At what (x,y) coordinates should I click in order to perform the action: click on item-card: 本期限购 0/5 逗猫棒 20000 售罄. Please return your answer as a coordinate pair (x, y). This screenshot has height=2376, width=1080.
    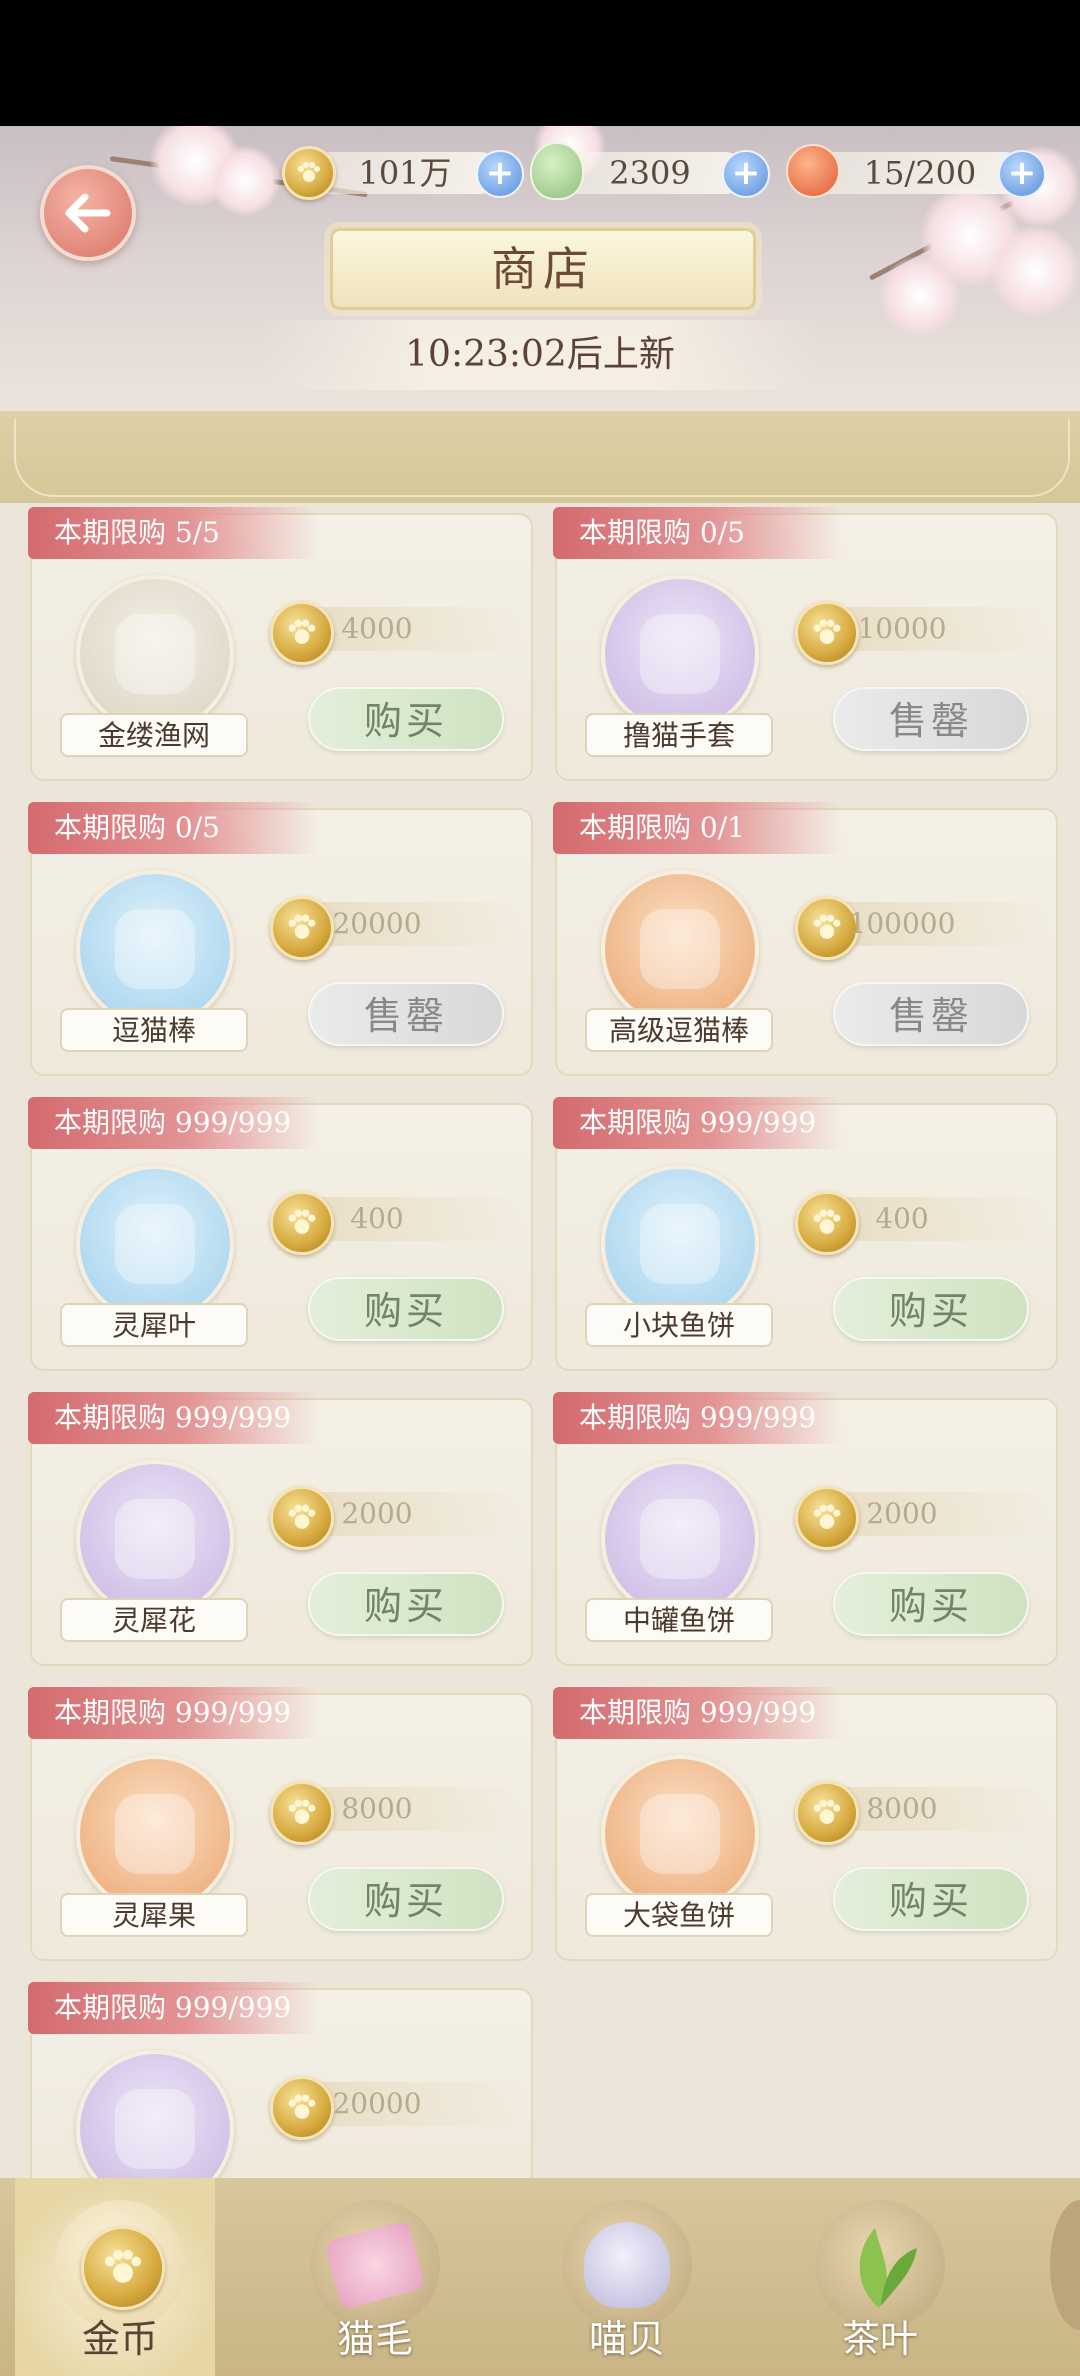
    Looking at the image, I should click on (280, 939).